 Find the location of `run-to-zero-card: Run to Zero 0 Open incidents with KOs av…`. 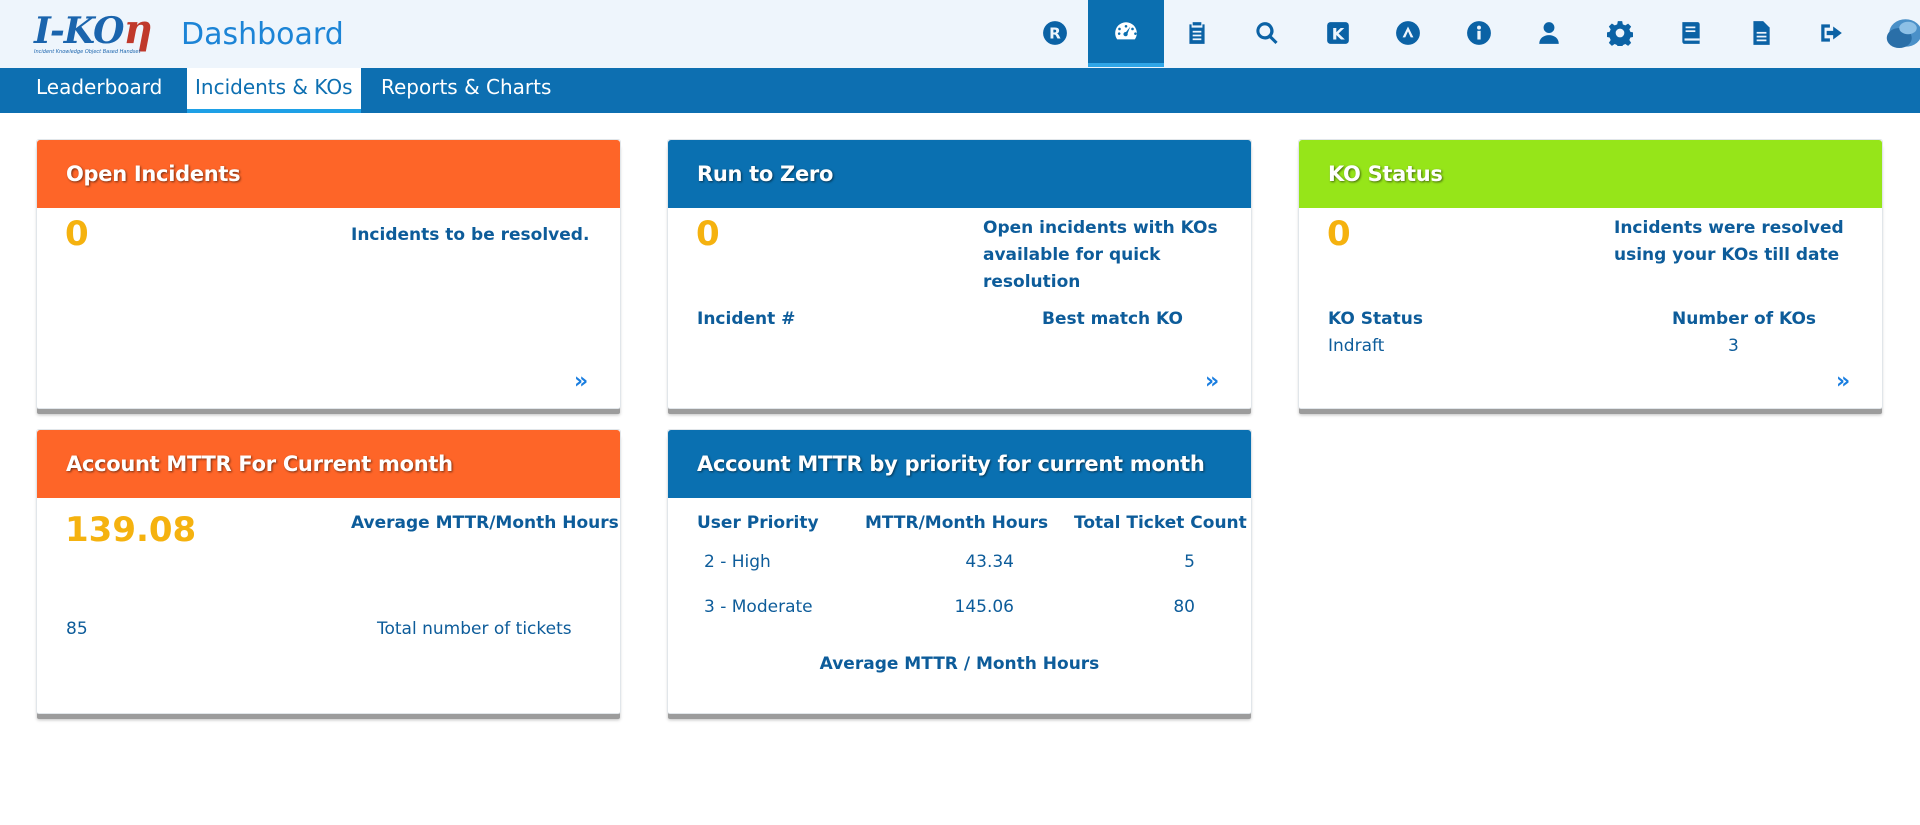

run-to-zero-card: Run to Zero 0 Open incidents with KOs av… is located at coordinates (959, 274).